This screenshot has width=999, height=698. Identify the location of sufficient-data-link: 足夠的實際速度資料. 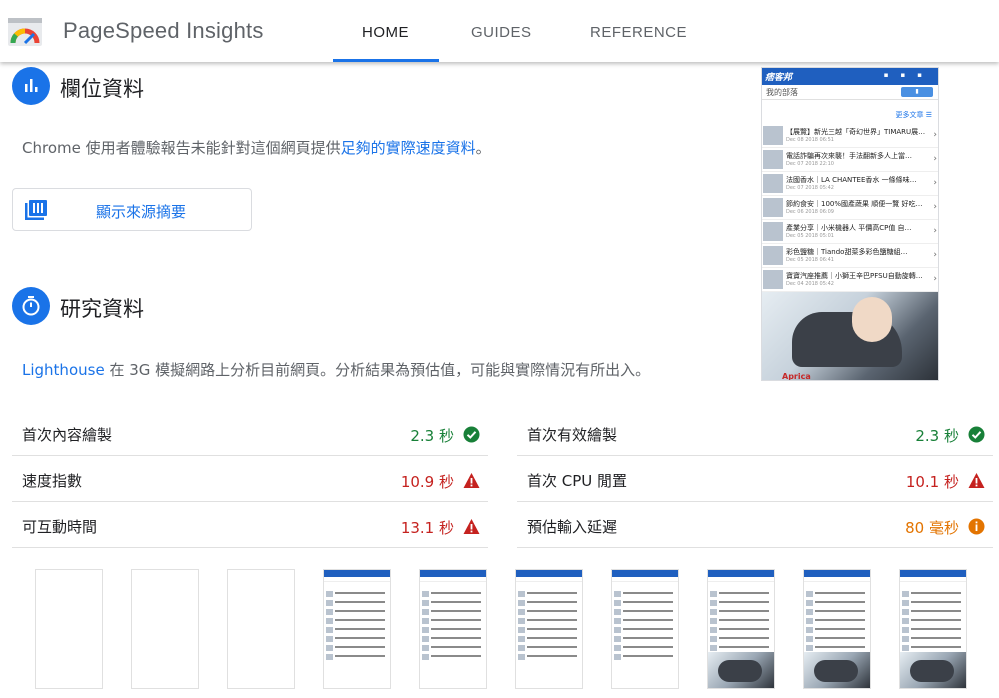
(408, 148).